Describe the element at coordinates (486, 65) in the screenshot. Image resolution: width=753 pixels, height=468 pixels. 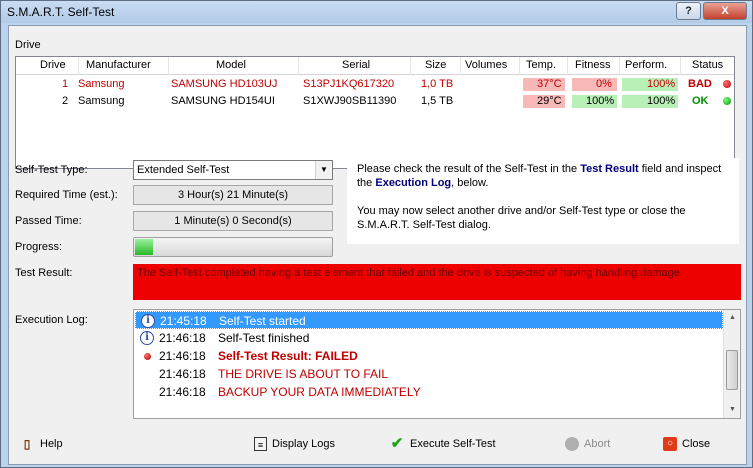
I see `col-volumes: Volumes` at that location.